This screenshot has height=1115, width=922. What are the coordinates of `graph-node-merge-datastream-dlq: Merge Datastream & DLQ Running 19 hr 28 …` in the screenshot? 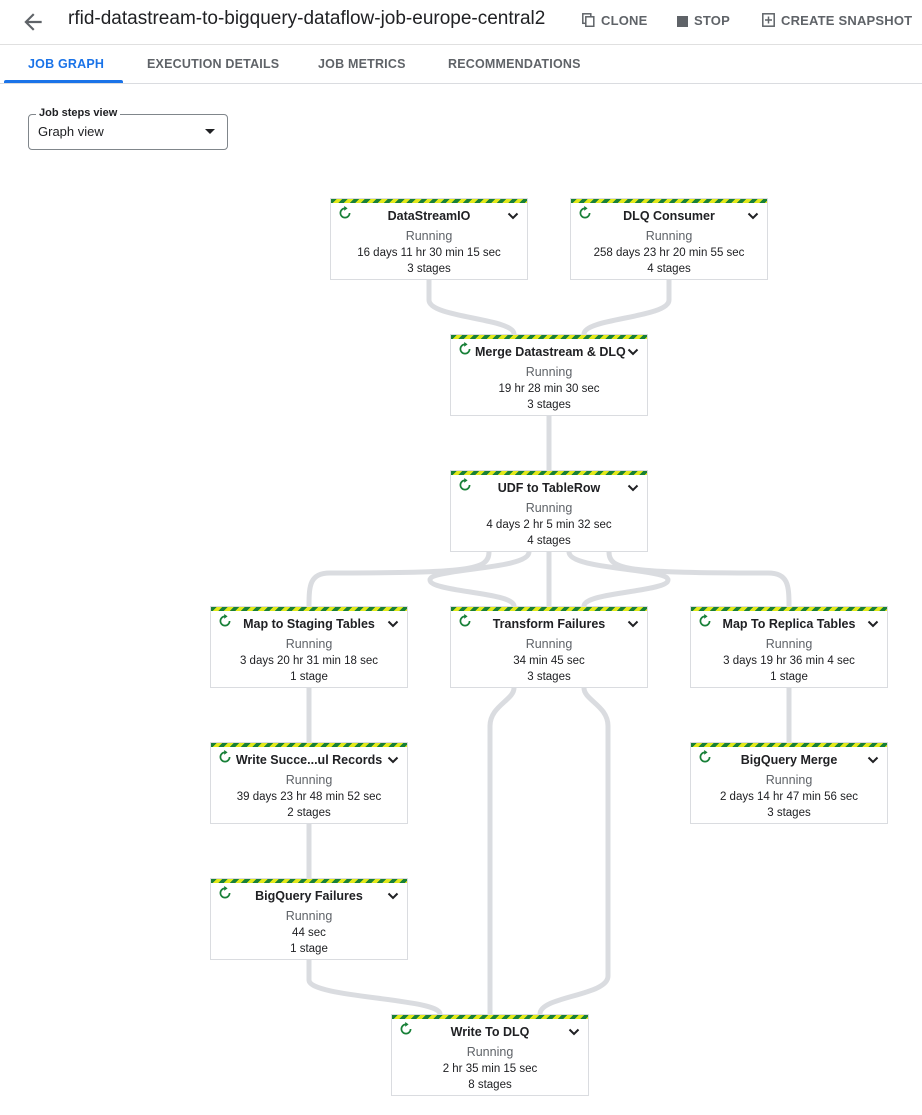 It's located at (549, 375).